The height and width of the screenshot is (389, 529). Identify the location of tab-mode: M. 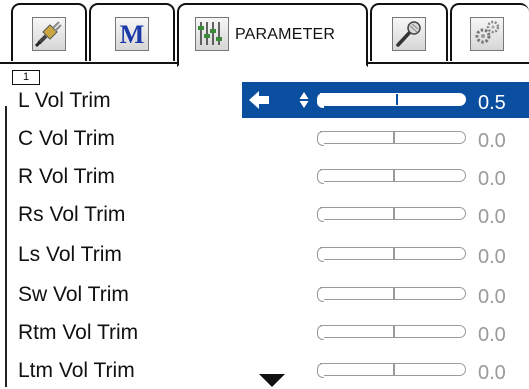
(132, 32).